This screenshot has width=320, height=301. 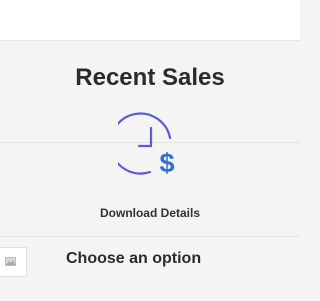 What do you see at coordinates (146, 145) in the screenshot?
I see `clock-dollar-icon: $` at bounding box center [146, 145].